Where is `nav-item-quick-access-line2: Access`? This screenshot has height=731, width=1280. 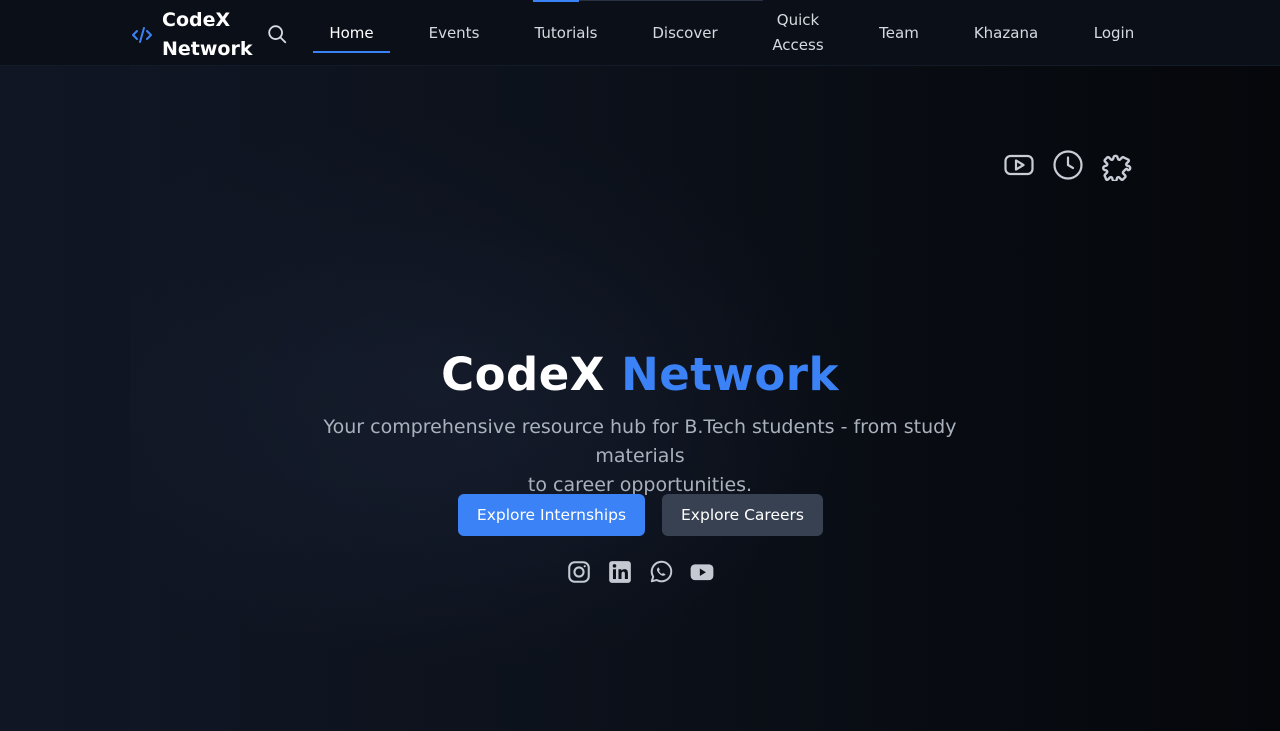
nav-item-quick-access-line2: Access is located at coordinates (798, 45).